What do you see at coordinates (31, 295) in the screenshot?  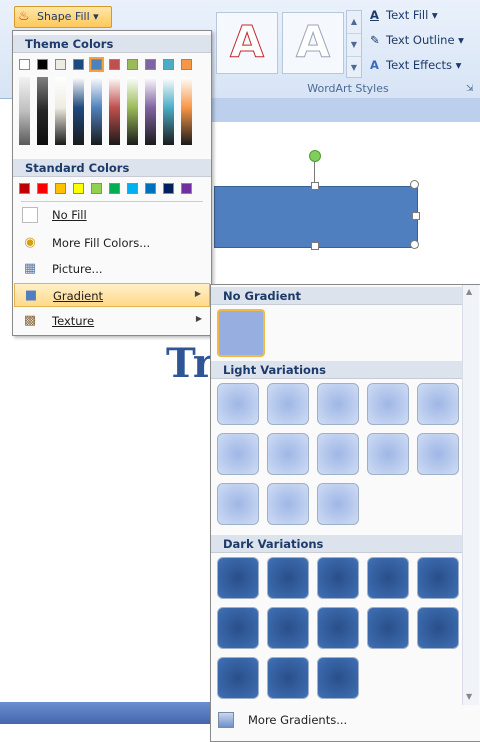 I see `gradient-icon: ■` at bounding box center [31, 295].